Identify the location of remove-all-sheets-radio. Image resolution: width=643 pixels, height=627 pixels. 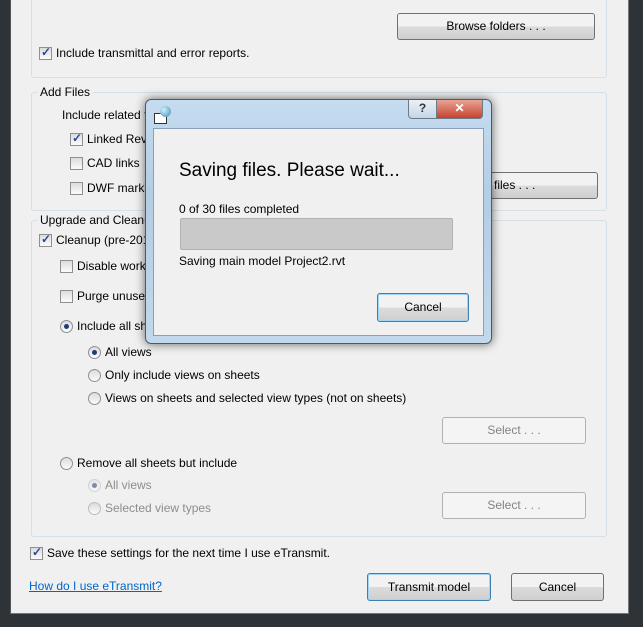
(66, 463).